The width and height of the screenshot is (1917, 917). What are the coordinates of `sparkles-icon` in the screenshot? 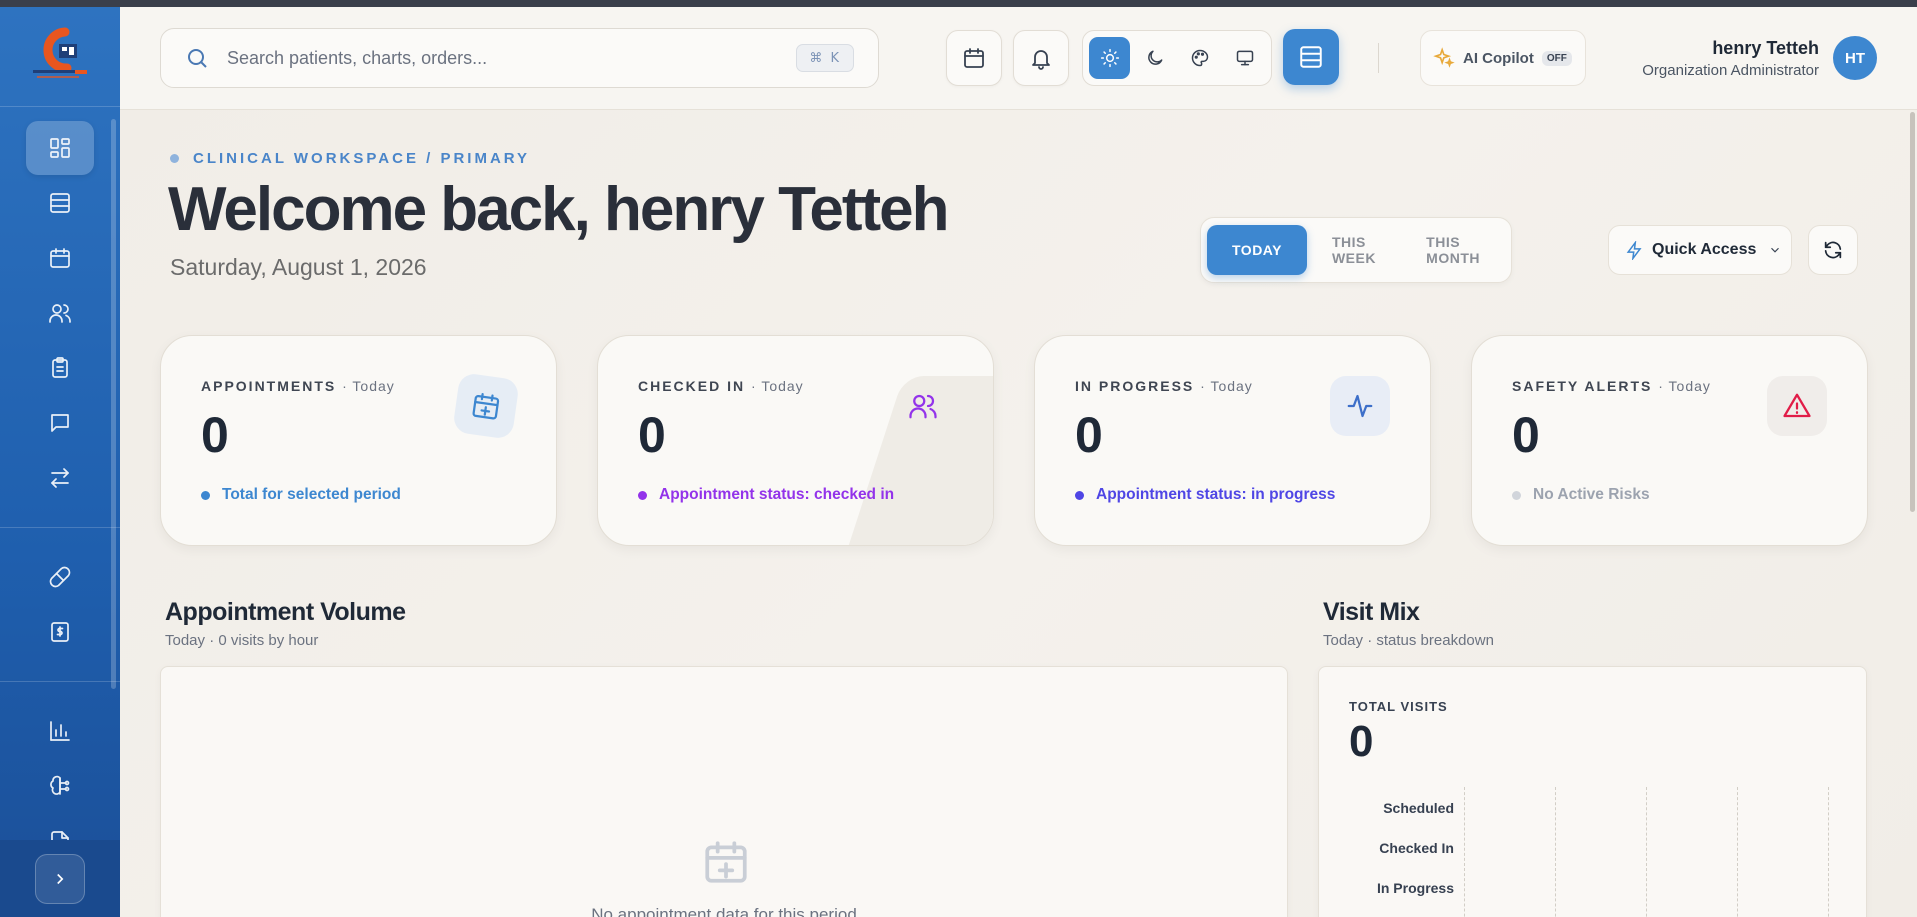 It's located at (1444, 57).